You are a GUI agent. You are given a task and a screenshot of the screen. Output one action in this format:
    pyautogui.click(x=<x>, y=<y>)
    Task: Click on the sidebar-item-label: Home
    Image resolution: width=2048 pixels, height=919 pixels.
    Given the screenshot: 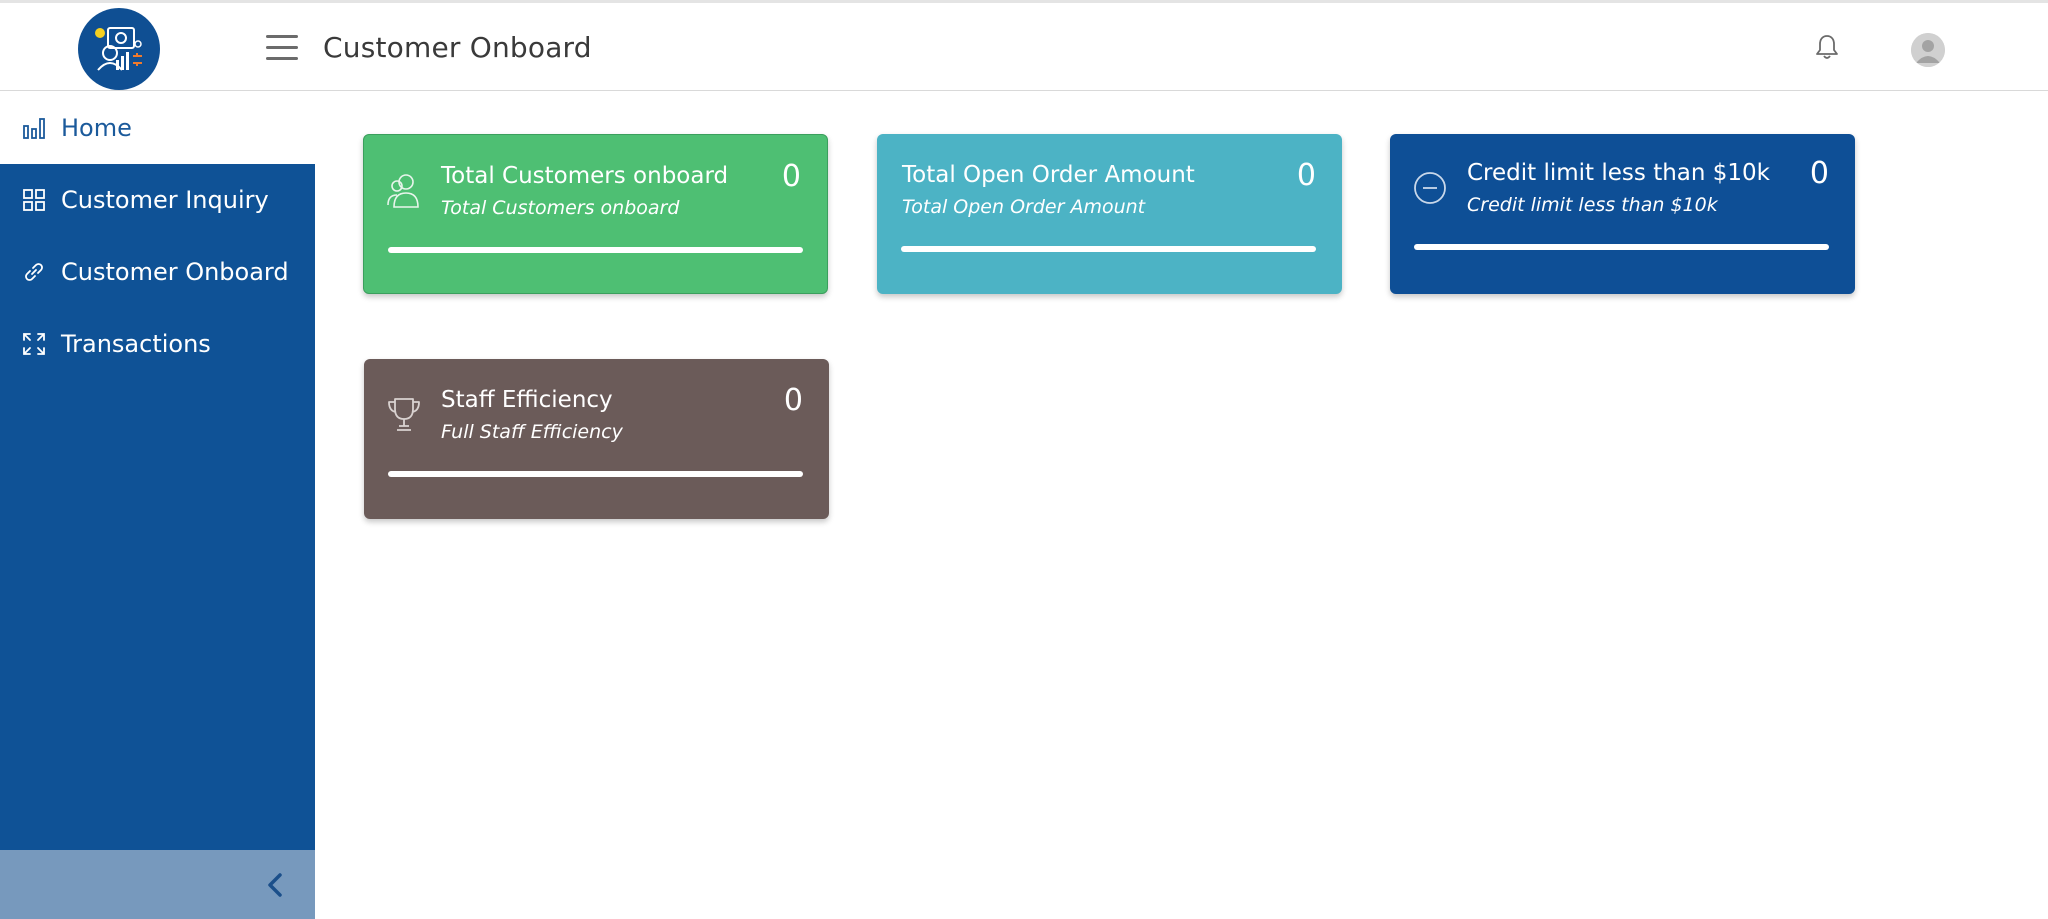 What is the action you would take?
    pyautogui.click(x=96, y=128)
    